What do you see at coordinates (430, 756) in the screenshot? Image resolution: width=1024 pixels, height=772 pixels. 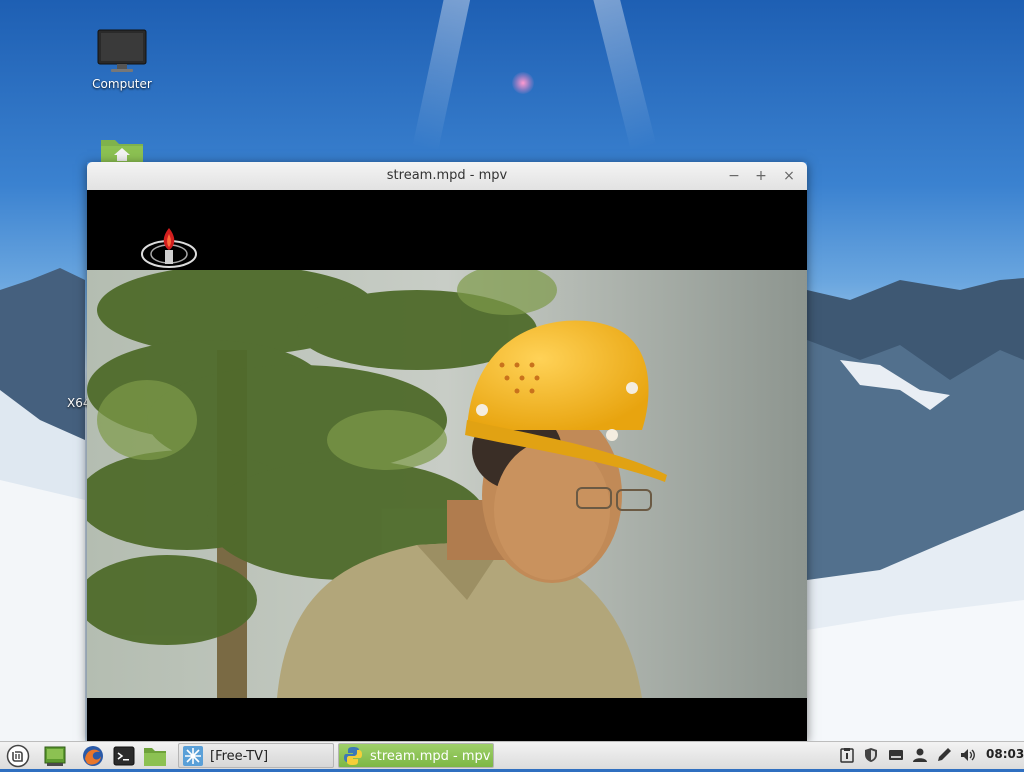 I see `task-label: stream.mpd - mpv` at bounding box center [430, 756].